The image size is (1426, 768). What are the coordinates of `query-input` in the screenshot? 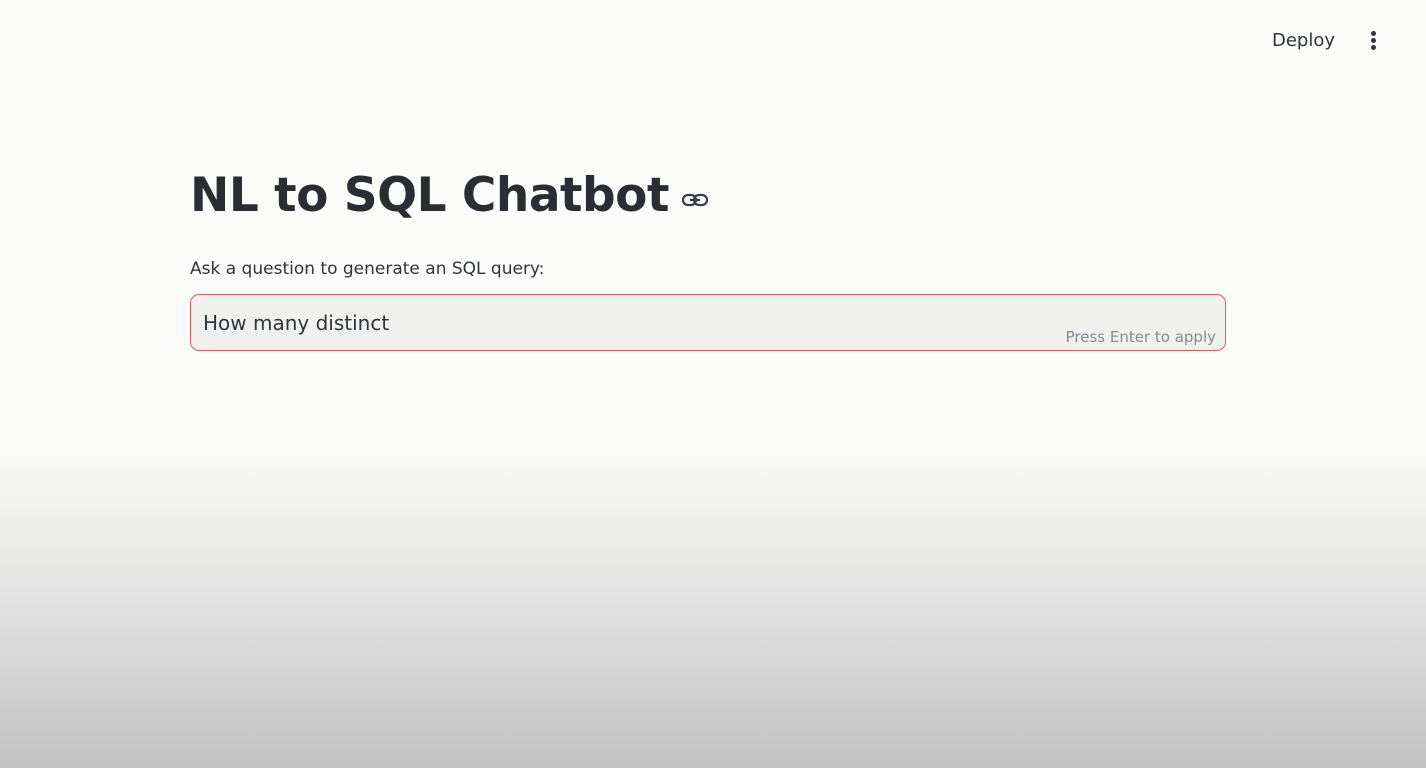 It's located at (621, 322).